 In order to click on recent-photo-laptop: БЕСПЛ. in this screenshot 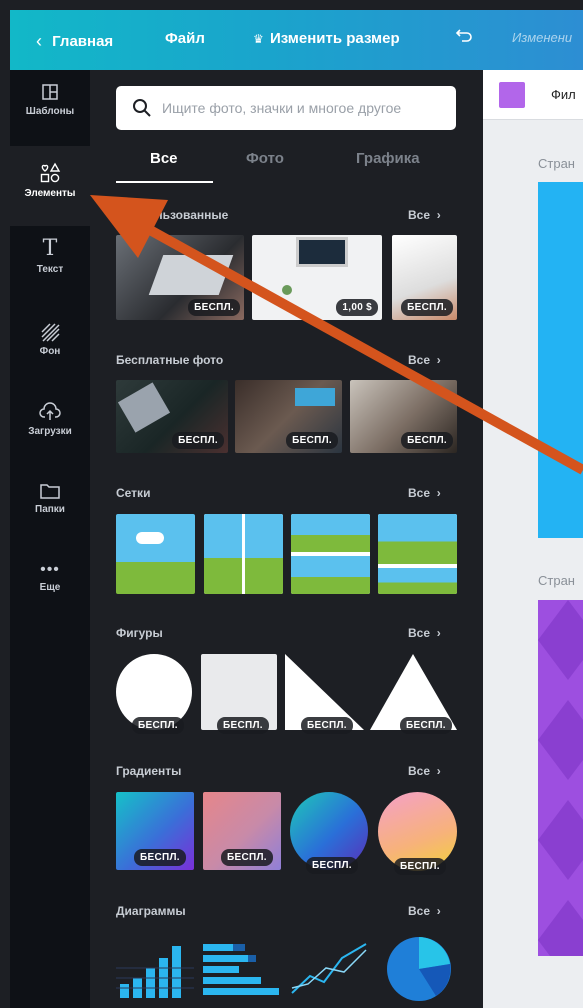, I will do `click(180, 277)`.